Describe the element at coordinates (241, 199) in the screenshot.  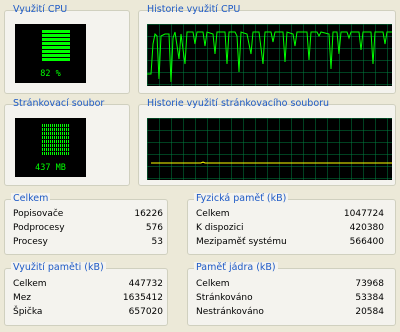
I see `physical-memory-title: Fyzická paměť (kB)` at that location.